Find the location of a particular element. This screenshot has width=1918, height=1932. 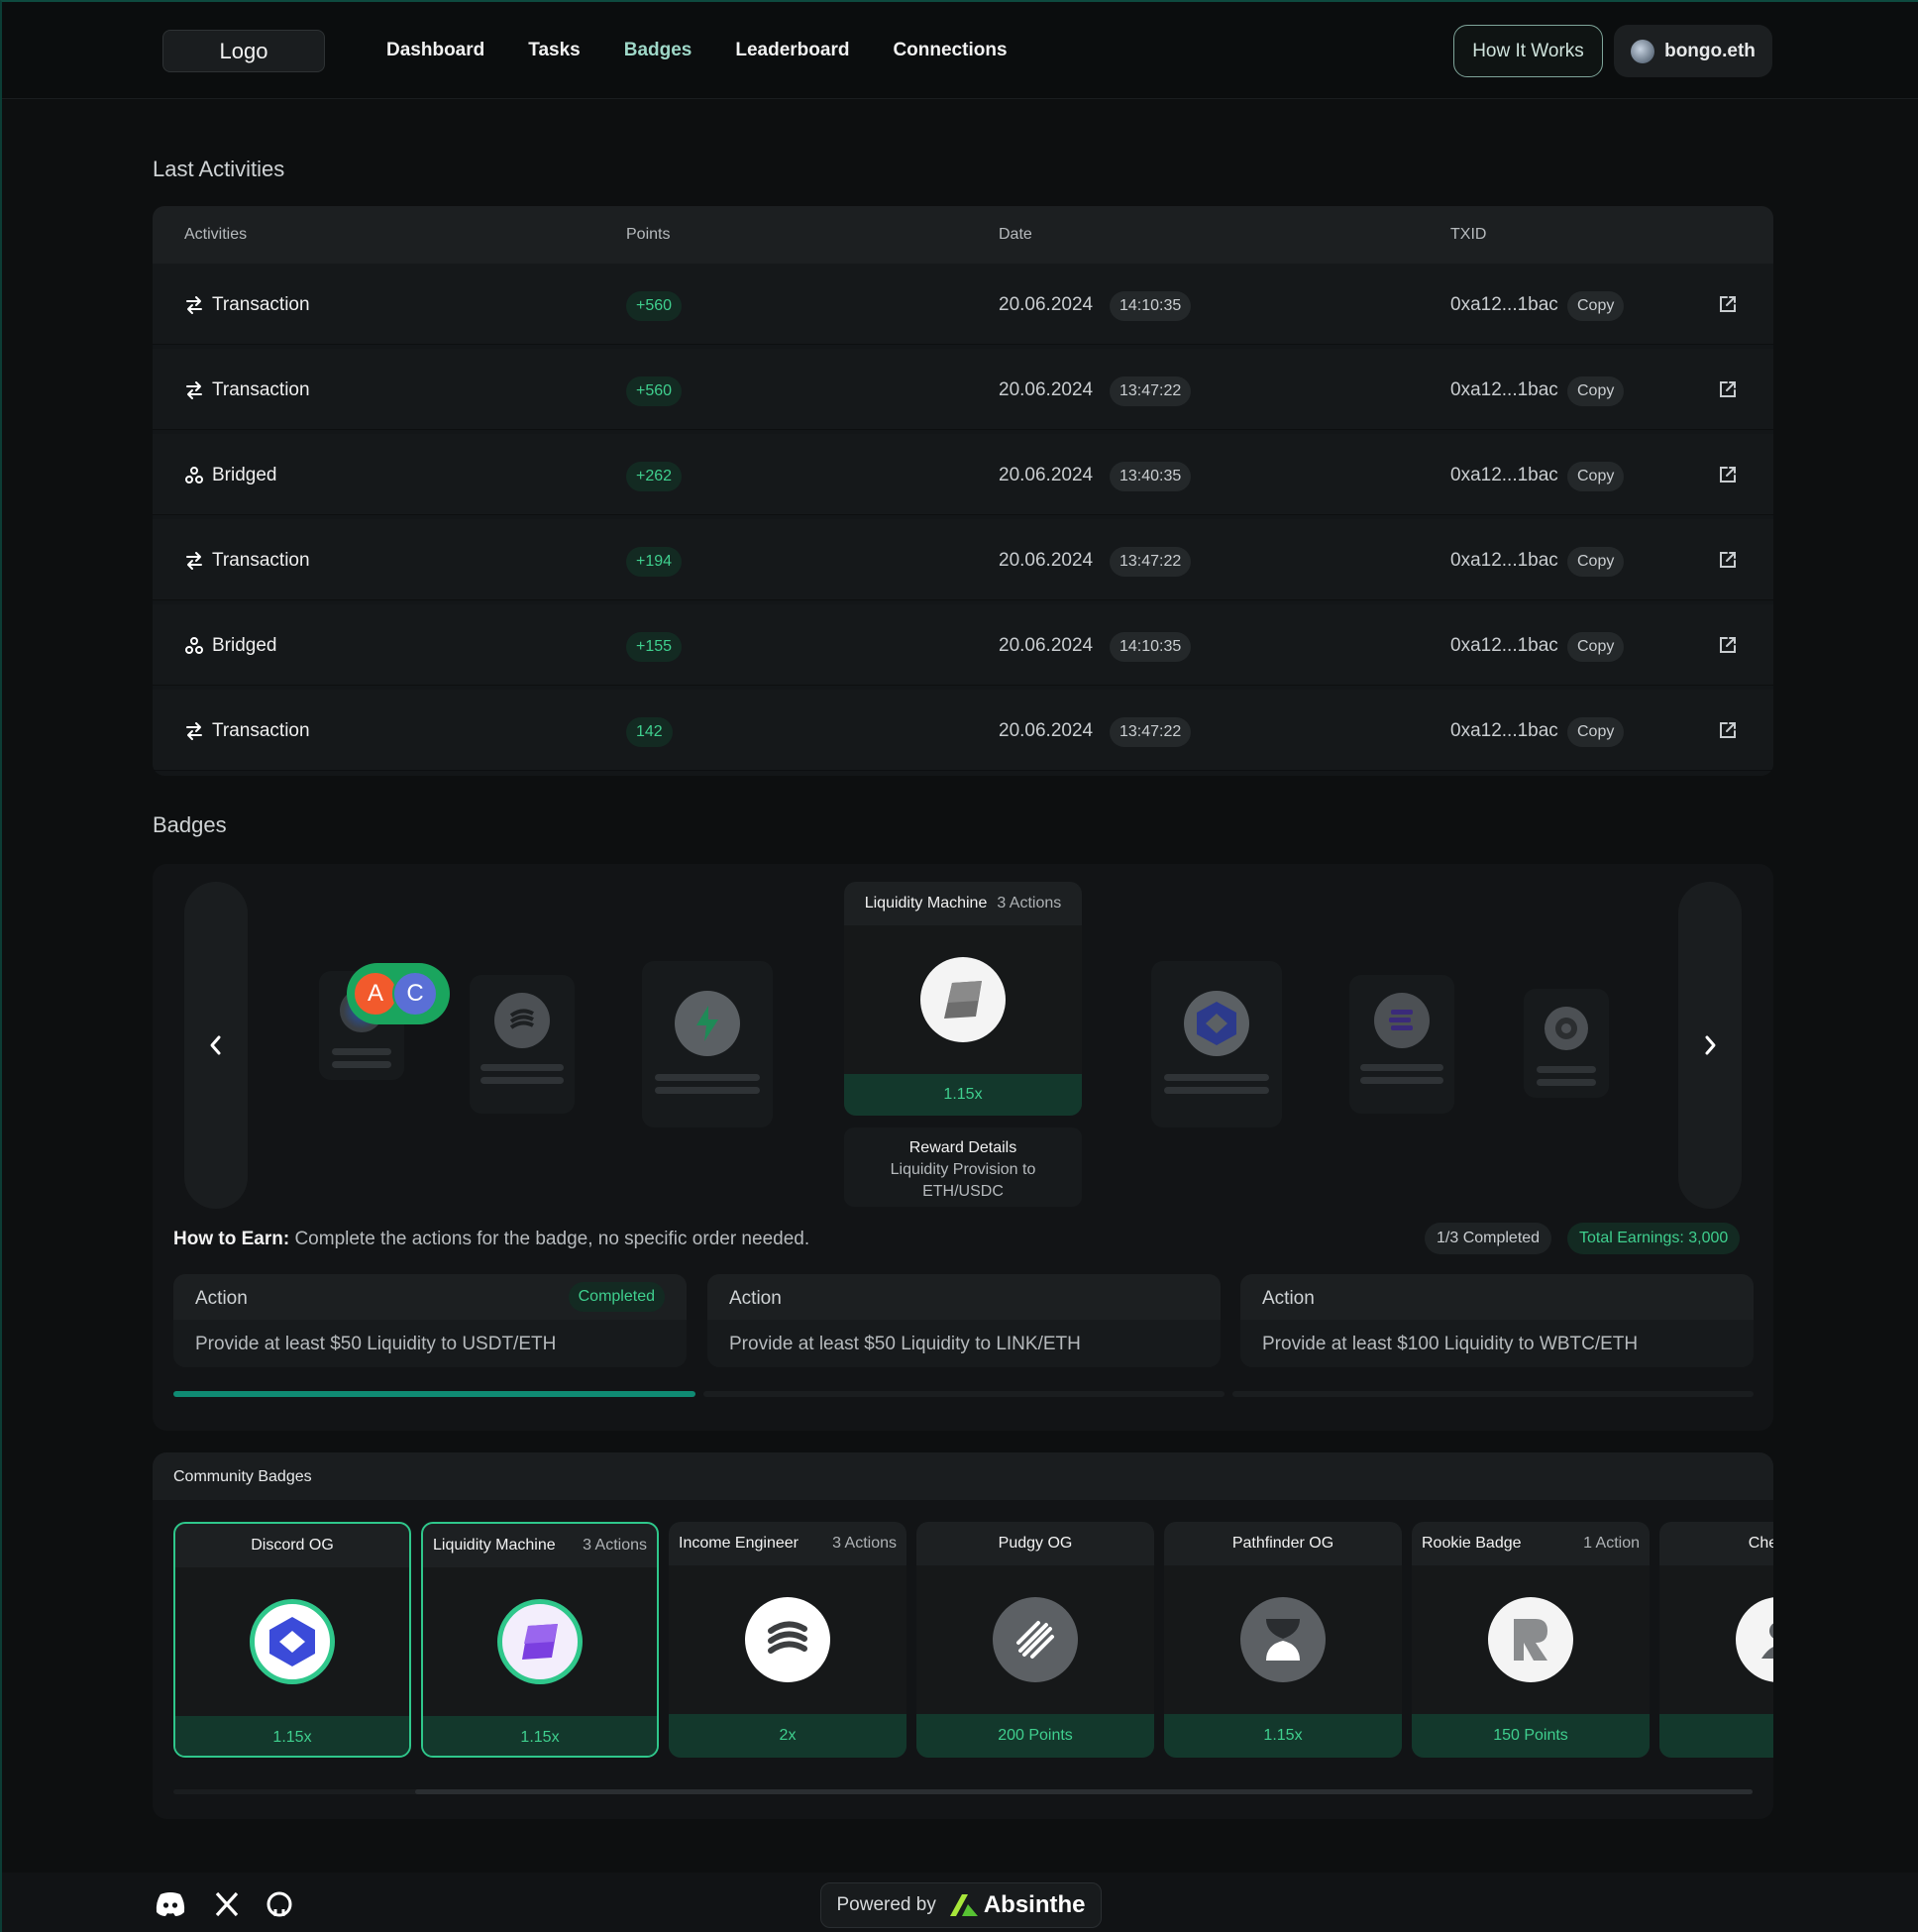

featured-badge-name: Liquidity Machine is located at coordinates (926, 903).